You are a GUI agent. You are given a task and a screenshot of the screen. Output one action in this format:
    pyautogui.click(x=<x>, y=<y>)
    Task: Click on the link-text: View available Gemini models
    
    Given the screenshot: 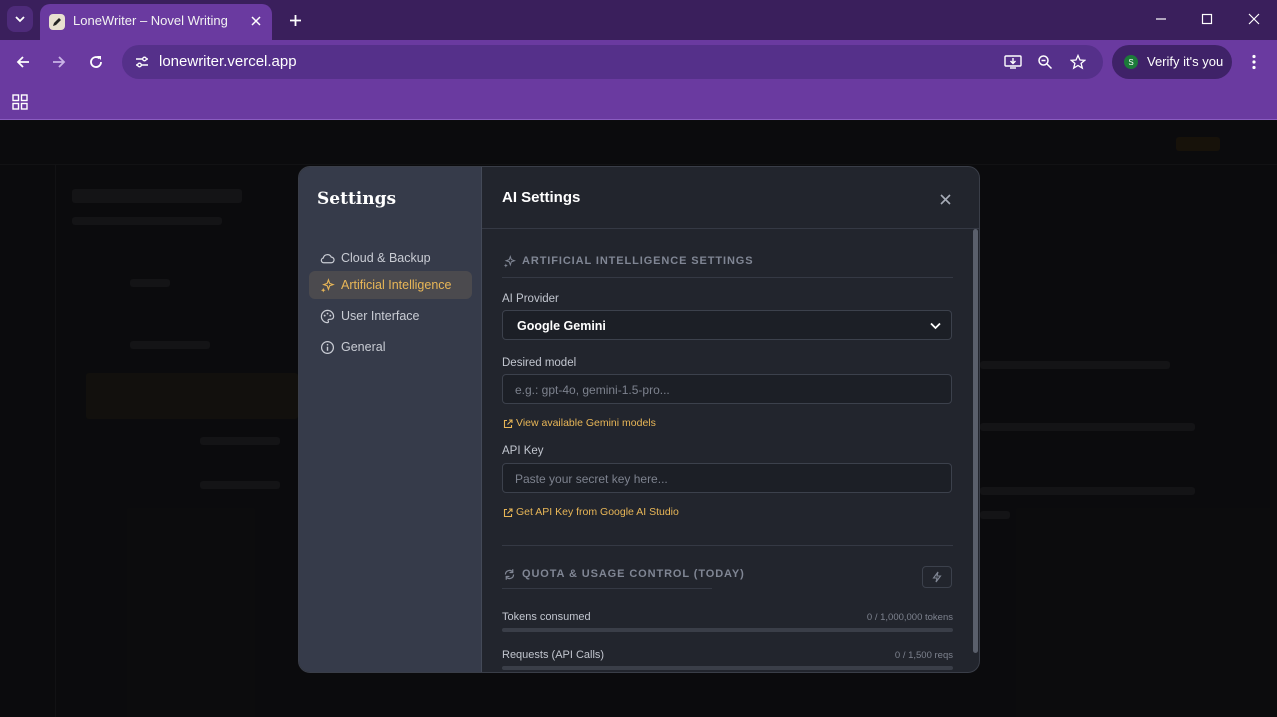 What is the action you would take?
    pyautogui.click(x=586, y=423)
    